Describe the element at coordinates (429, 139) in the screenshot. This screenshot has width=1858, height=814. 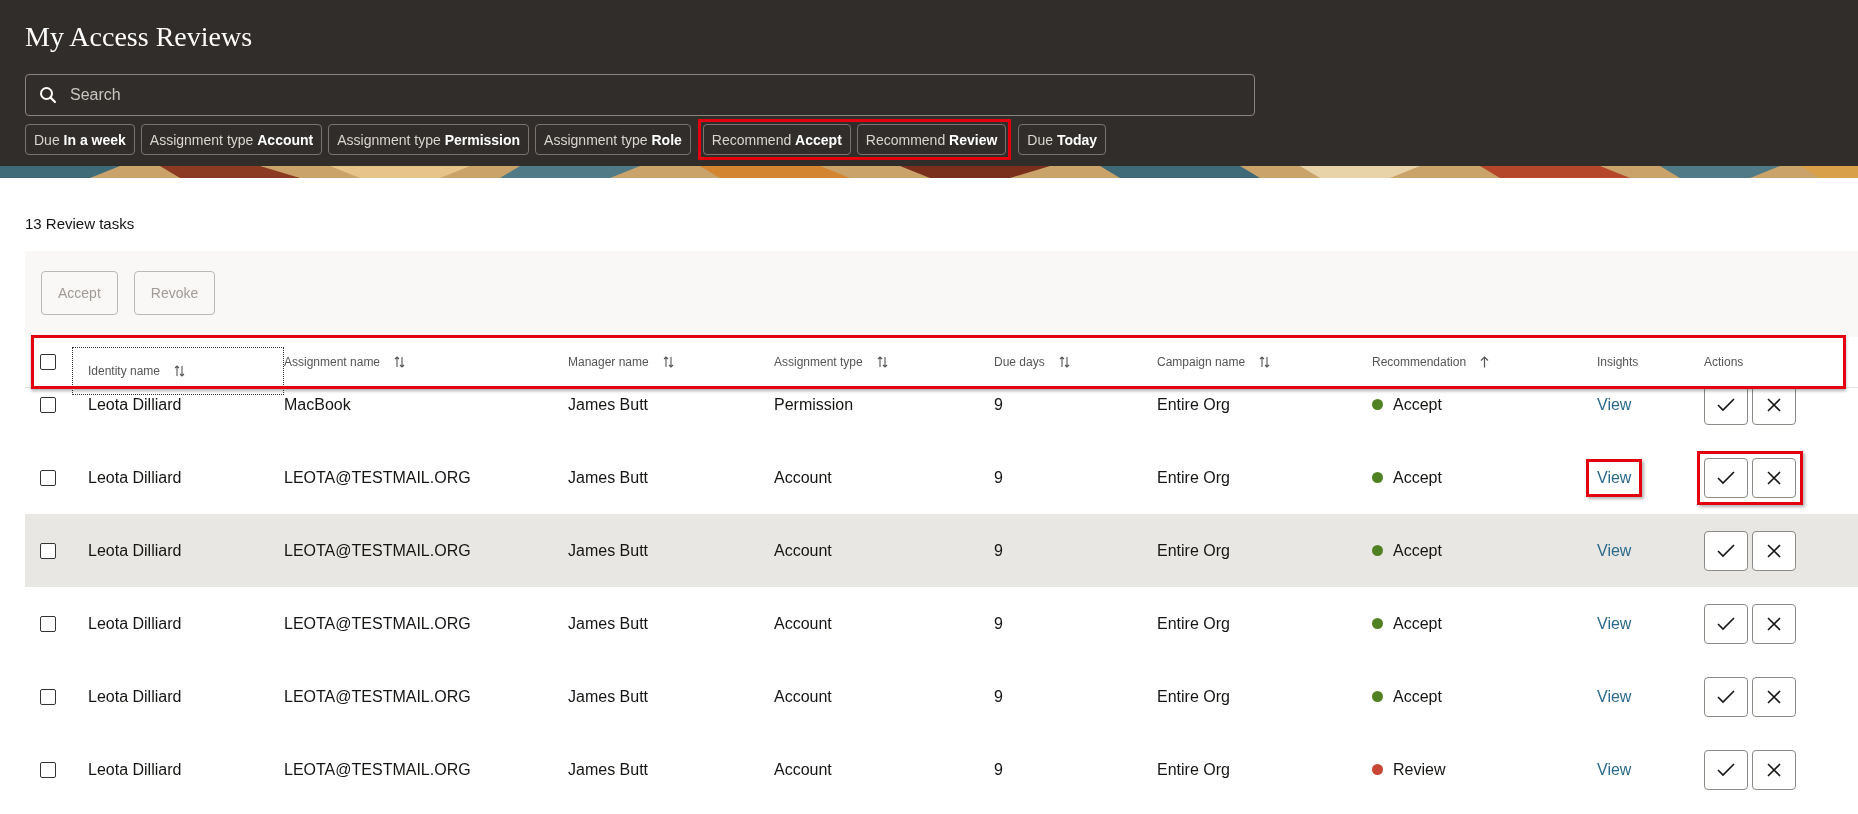
I see `filter-chip: Assignment type Permission` at that location.